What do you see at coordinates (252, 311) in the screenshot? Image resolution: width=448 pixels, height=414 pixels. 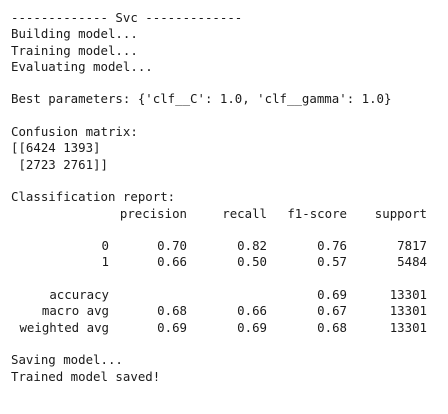 I see `report-cell-recall: 0.66` at bounding box center [252, 311].